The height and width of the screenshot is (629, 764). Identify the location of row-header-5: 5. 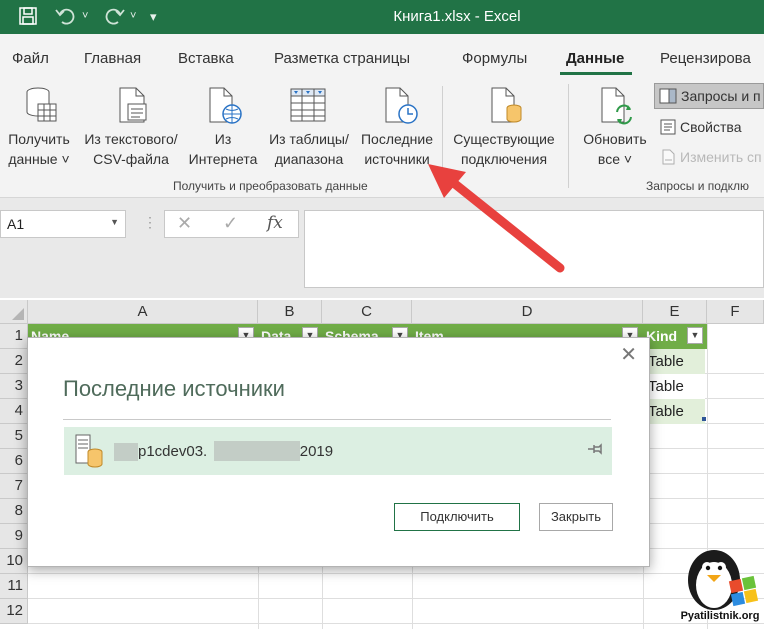
(14, 436).